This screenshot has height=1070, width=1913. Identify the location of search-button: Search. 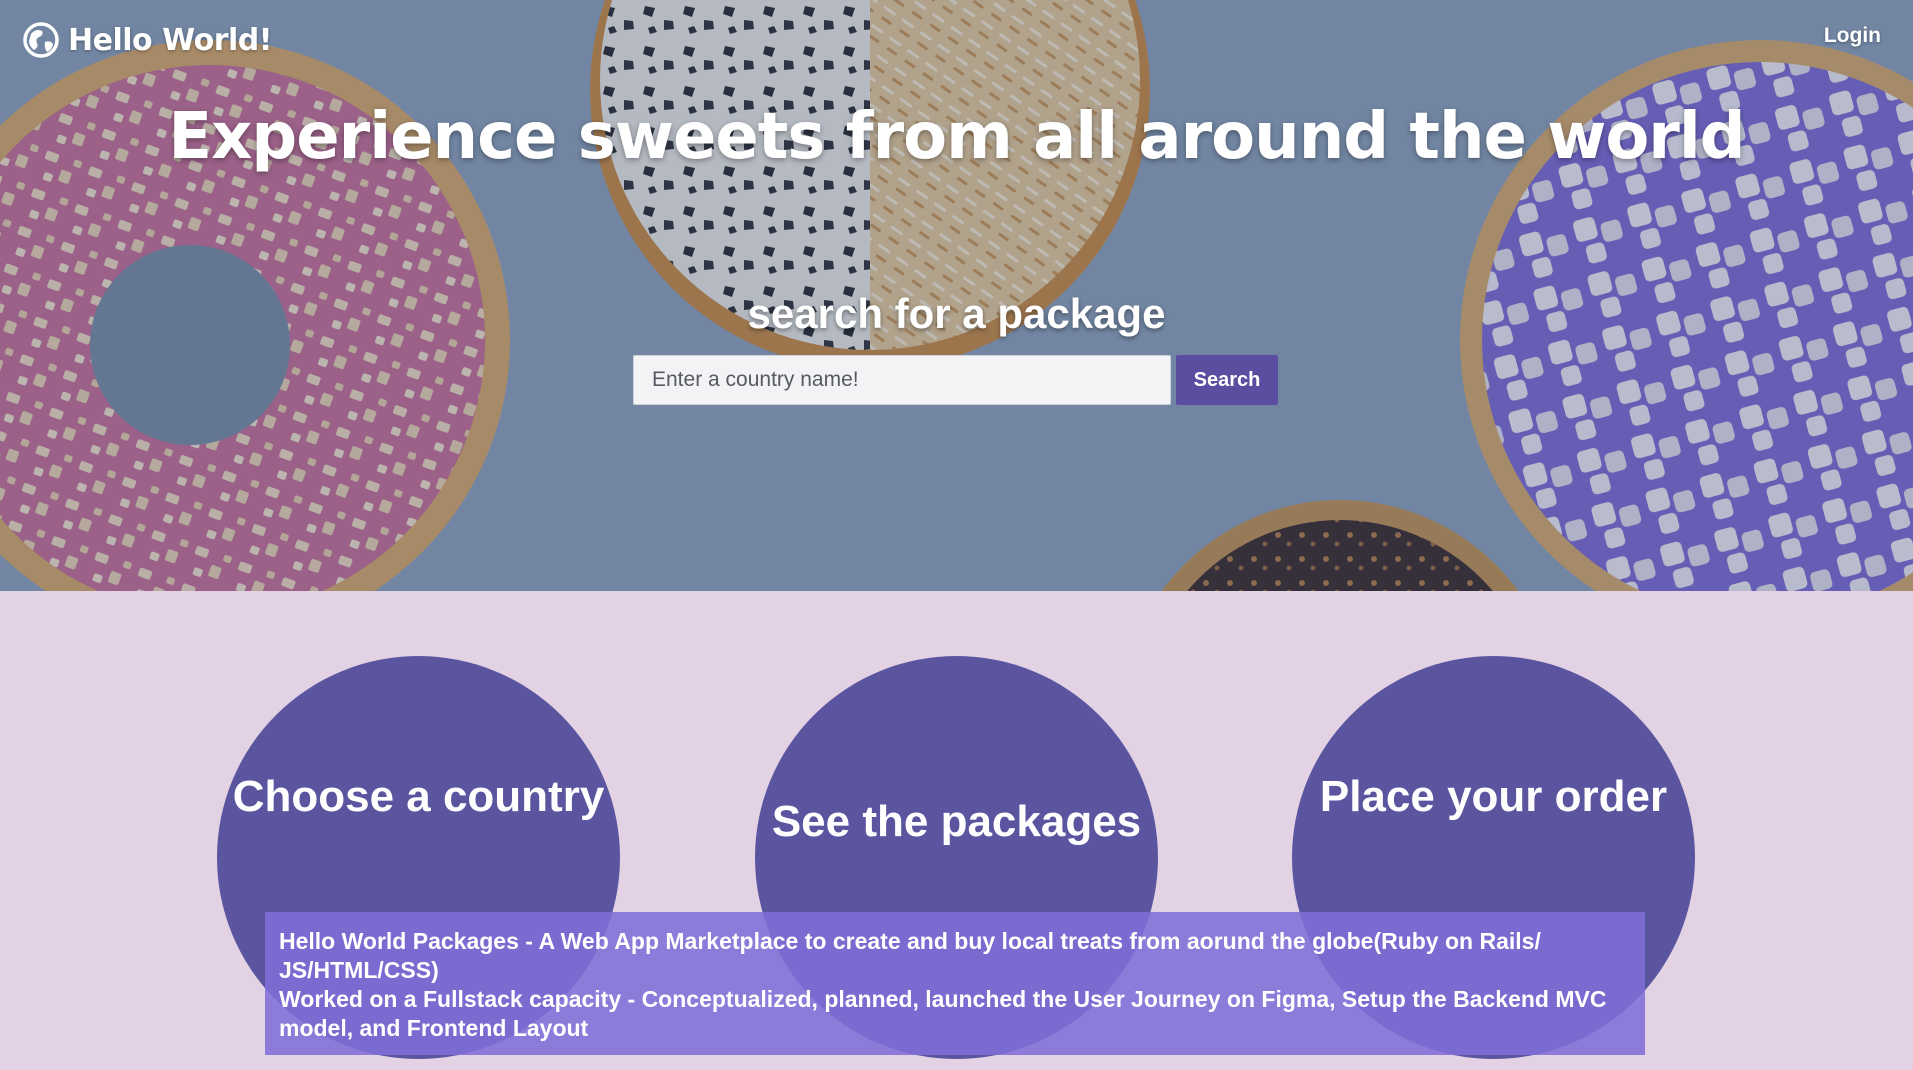
(1227, 380).